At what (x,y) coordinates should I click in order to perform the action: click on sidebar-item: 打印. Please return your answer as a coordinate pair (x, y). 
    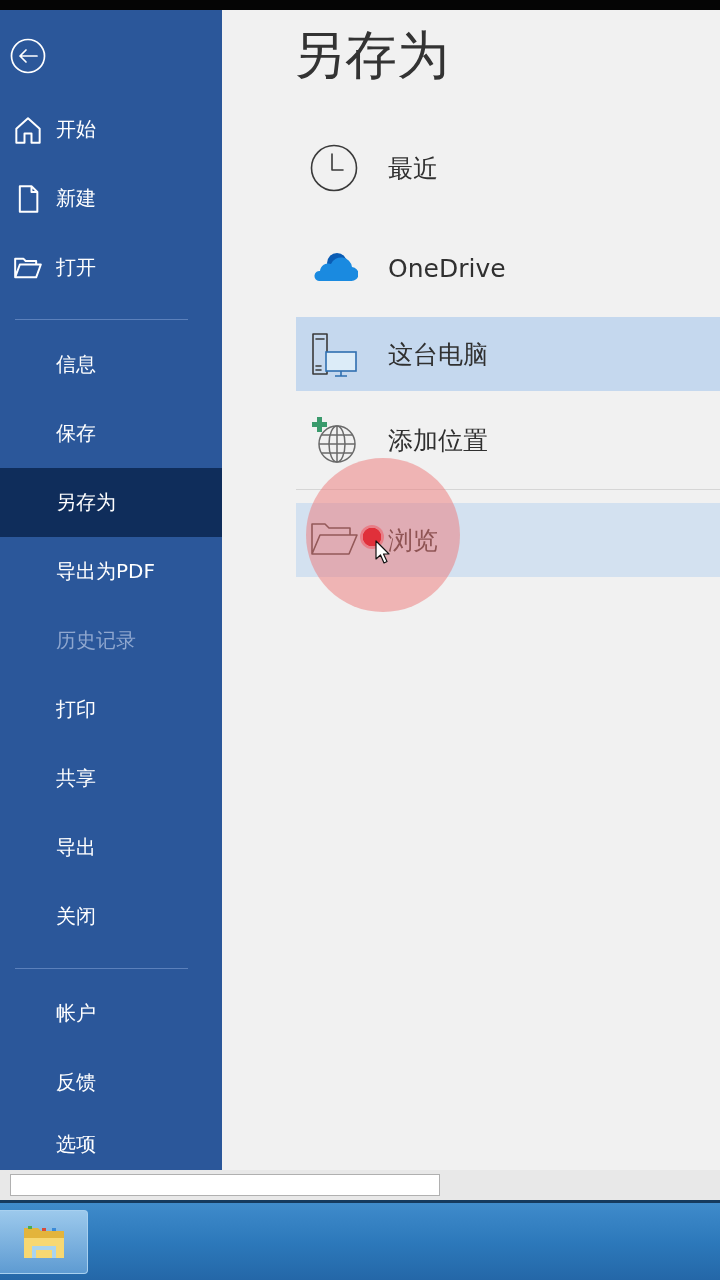
    Looking at the image, I should click on (111, 709).